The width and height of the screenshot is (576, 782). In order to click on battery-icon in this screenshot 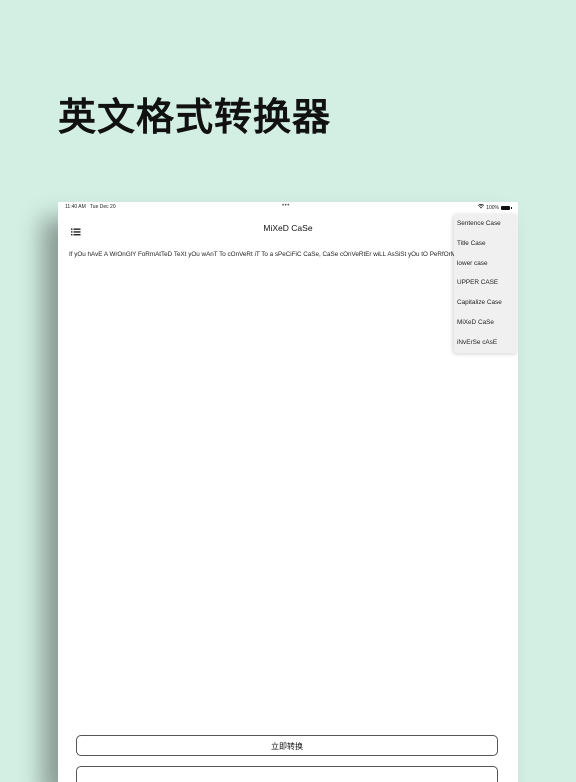, I will do `click(506, 207)`.